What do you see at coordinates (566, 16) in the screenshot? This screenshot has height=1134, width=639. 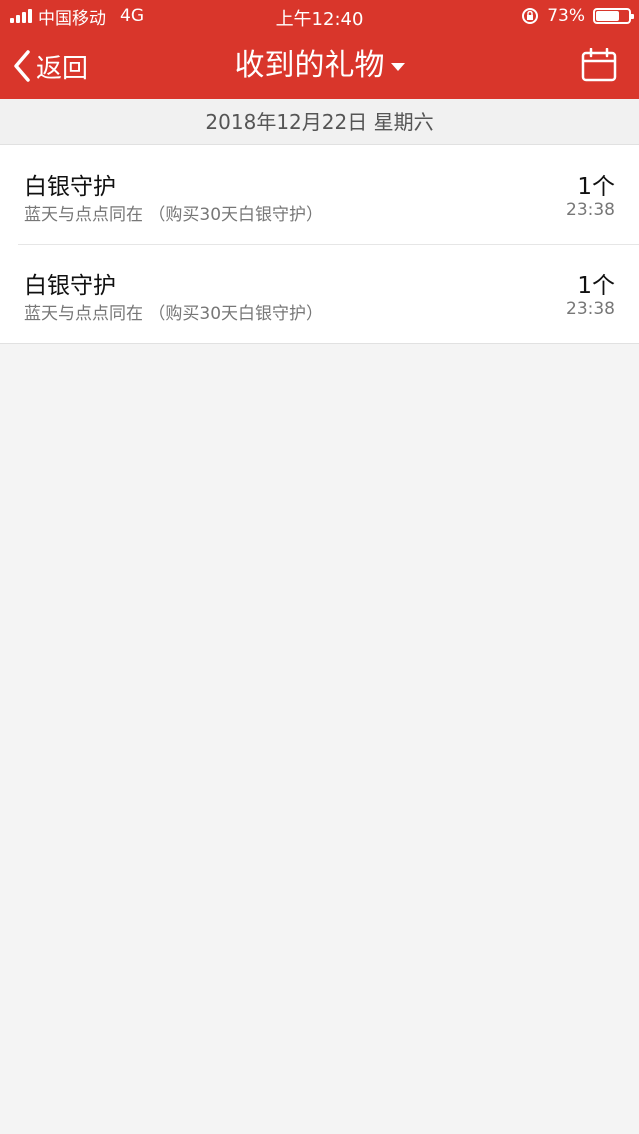 I see `battery-percent: 73%` at bounding box center [566, 16].